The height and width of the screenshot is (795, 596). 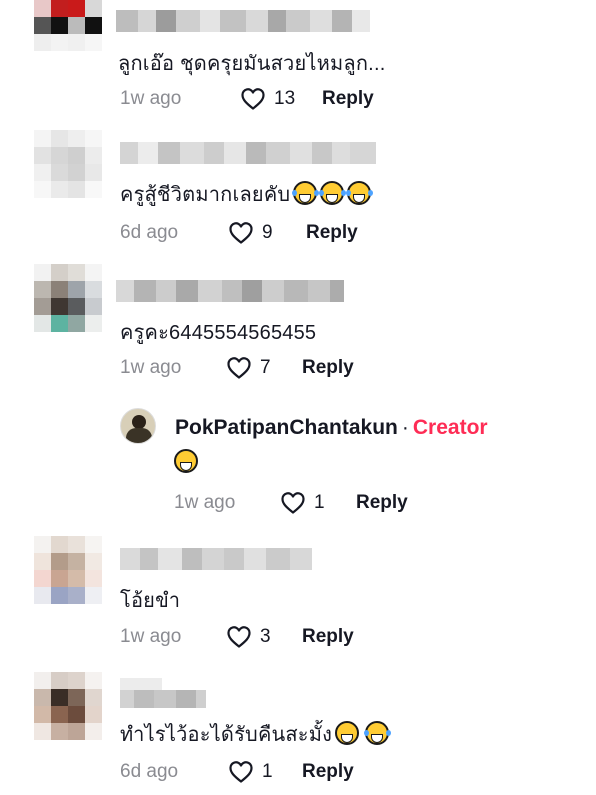 I want to click on creator-name-line: PokPatipanChantakun · Creator, so click(x=331, y=428).